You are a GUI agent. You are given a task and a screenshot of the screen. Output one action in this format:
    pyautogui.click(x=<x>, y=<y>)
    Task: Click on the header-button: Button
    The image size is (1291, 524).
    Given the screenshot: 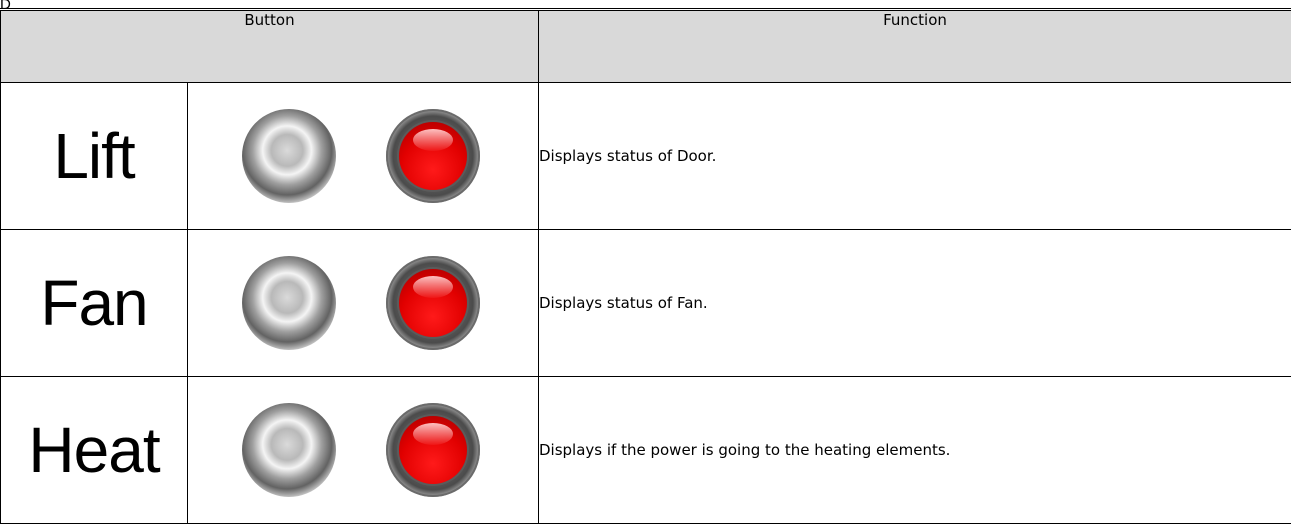 What is the action you would take?
    pyautogui.click(x=270, y=47)
    